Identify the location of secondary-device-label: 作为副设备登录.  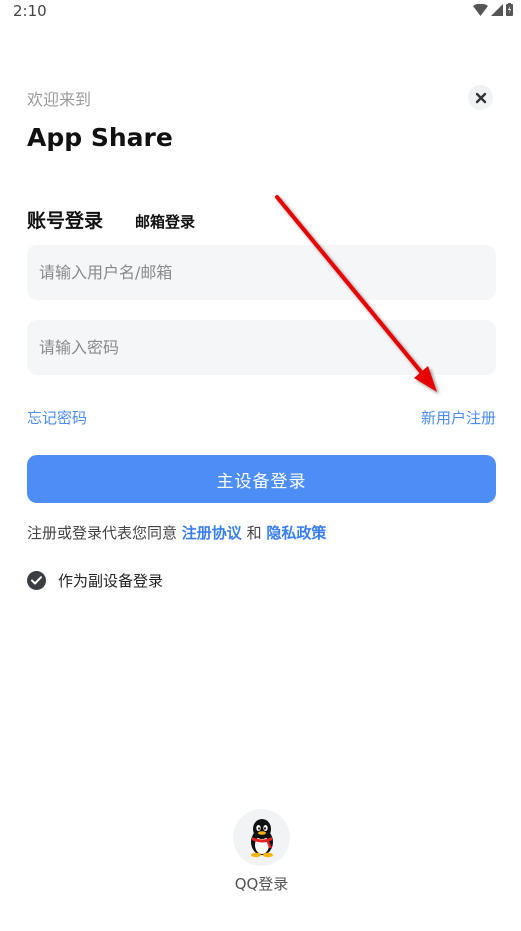
(111, 581).